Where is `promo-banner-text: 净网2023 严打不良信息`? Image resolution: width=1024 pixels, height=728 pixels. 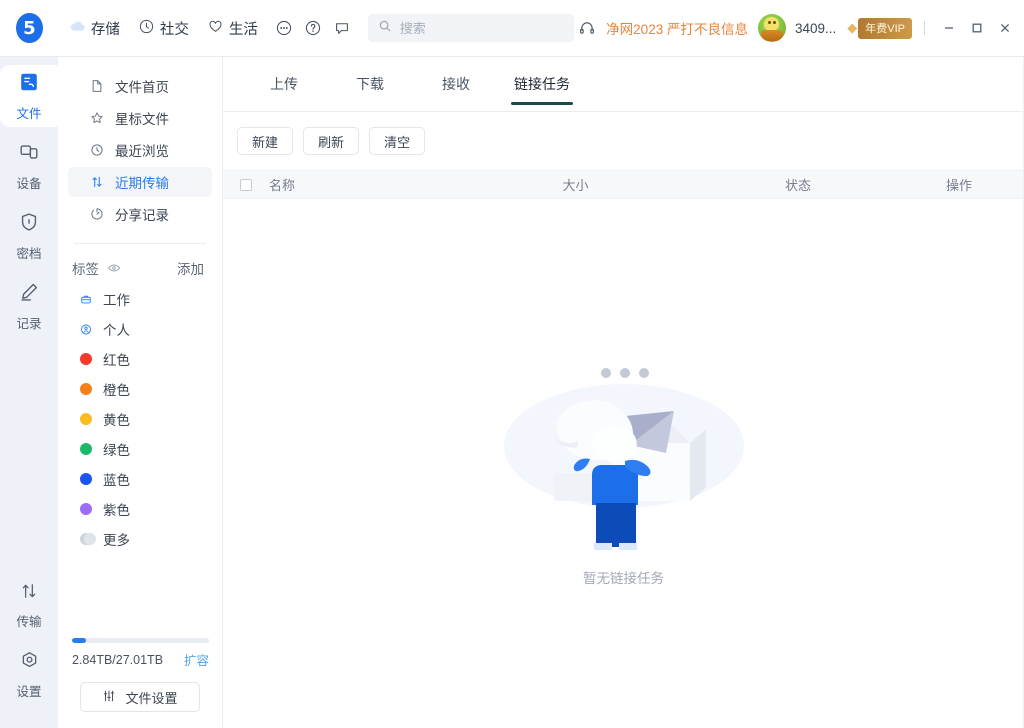 promo-banner-text: 净网2023 严打不良信息 is located at coordinates (677, 28).